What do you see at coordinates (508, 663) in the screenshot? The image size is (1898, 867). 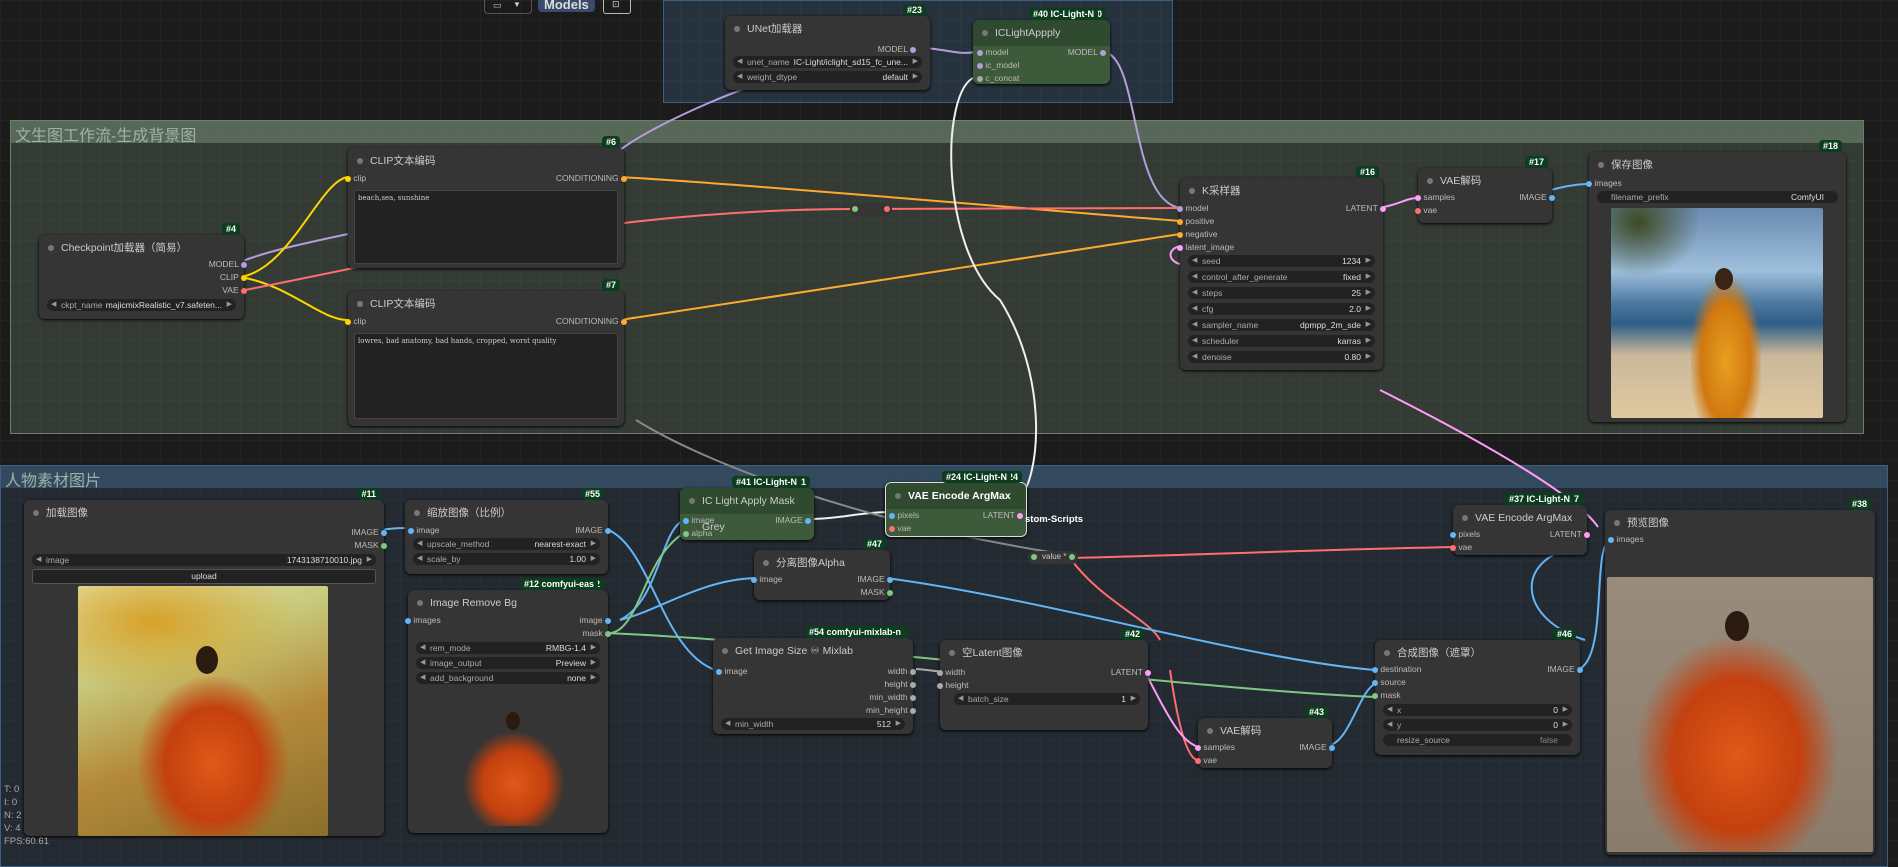 I see `image-output-widget: ◀ image_output Preview ▶` at bounding box center [508, 663].